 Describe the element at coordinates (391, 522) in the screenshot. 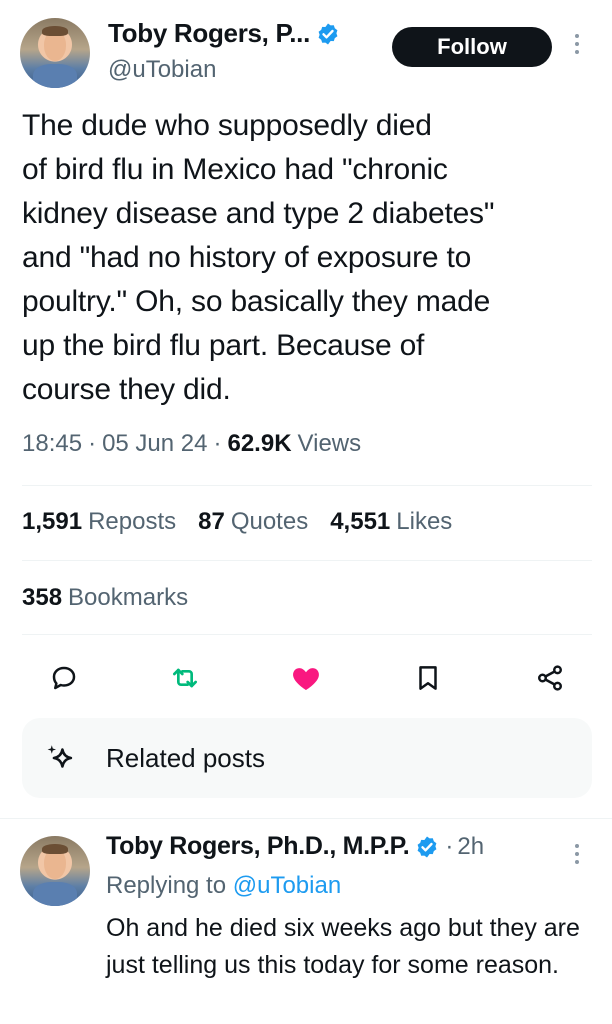

I see `likes-stat: 4,551 Likes` at that location.